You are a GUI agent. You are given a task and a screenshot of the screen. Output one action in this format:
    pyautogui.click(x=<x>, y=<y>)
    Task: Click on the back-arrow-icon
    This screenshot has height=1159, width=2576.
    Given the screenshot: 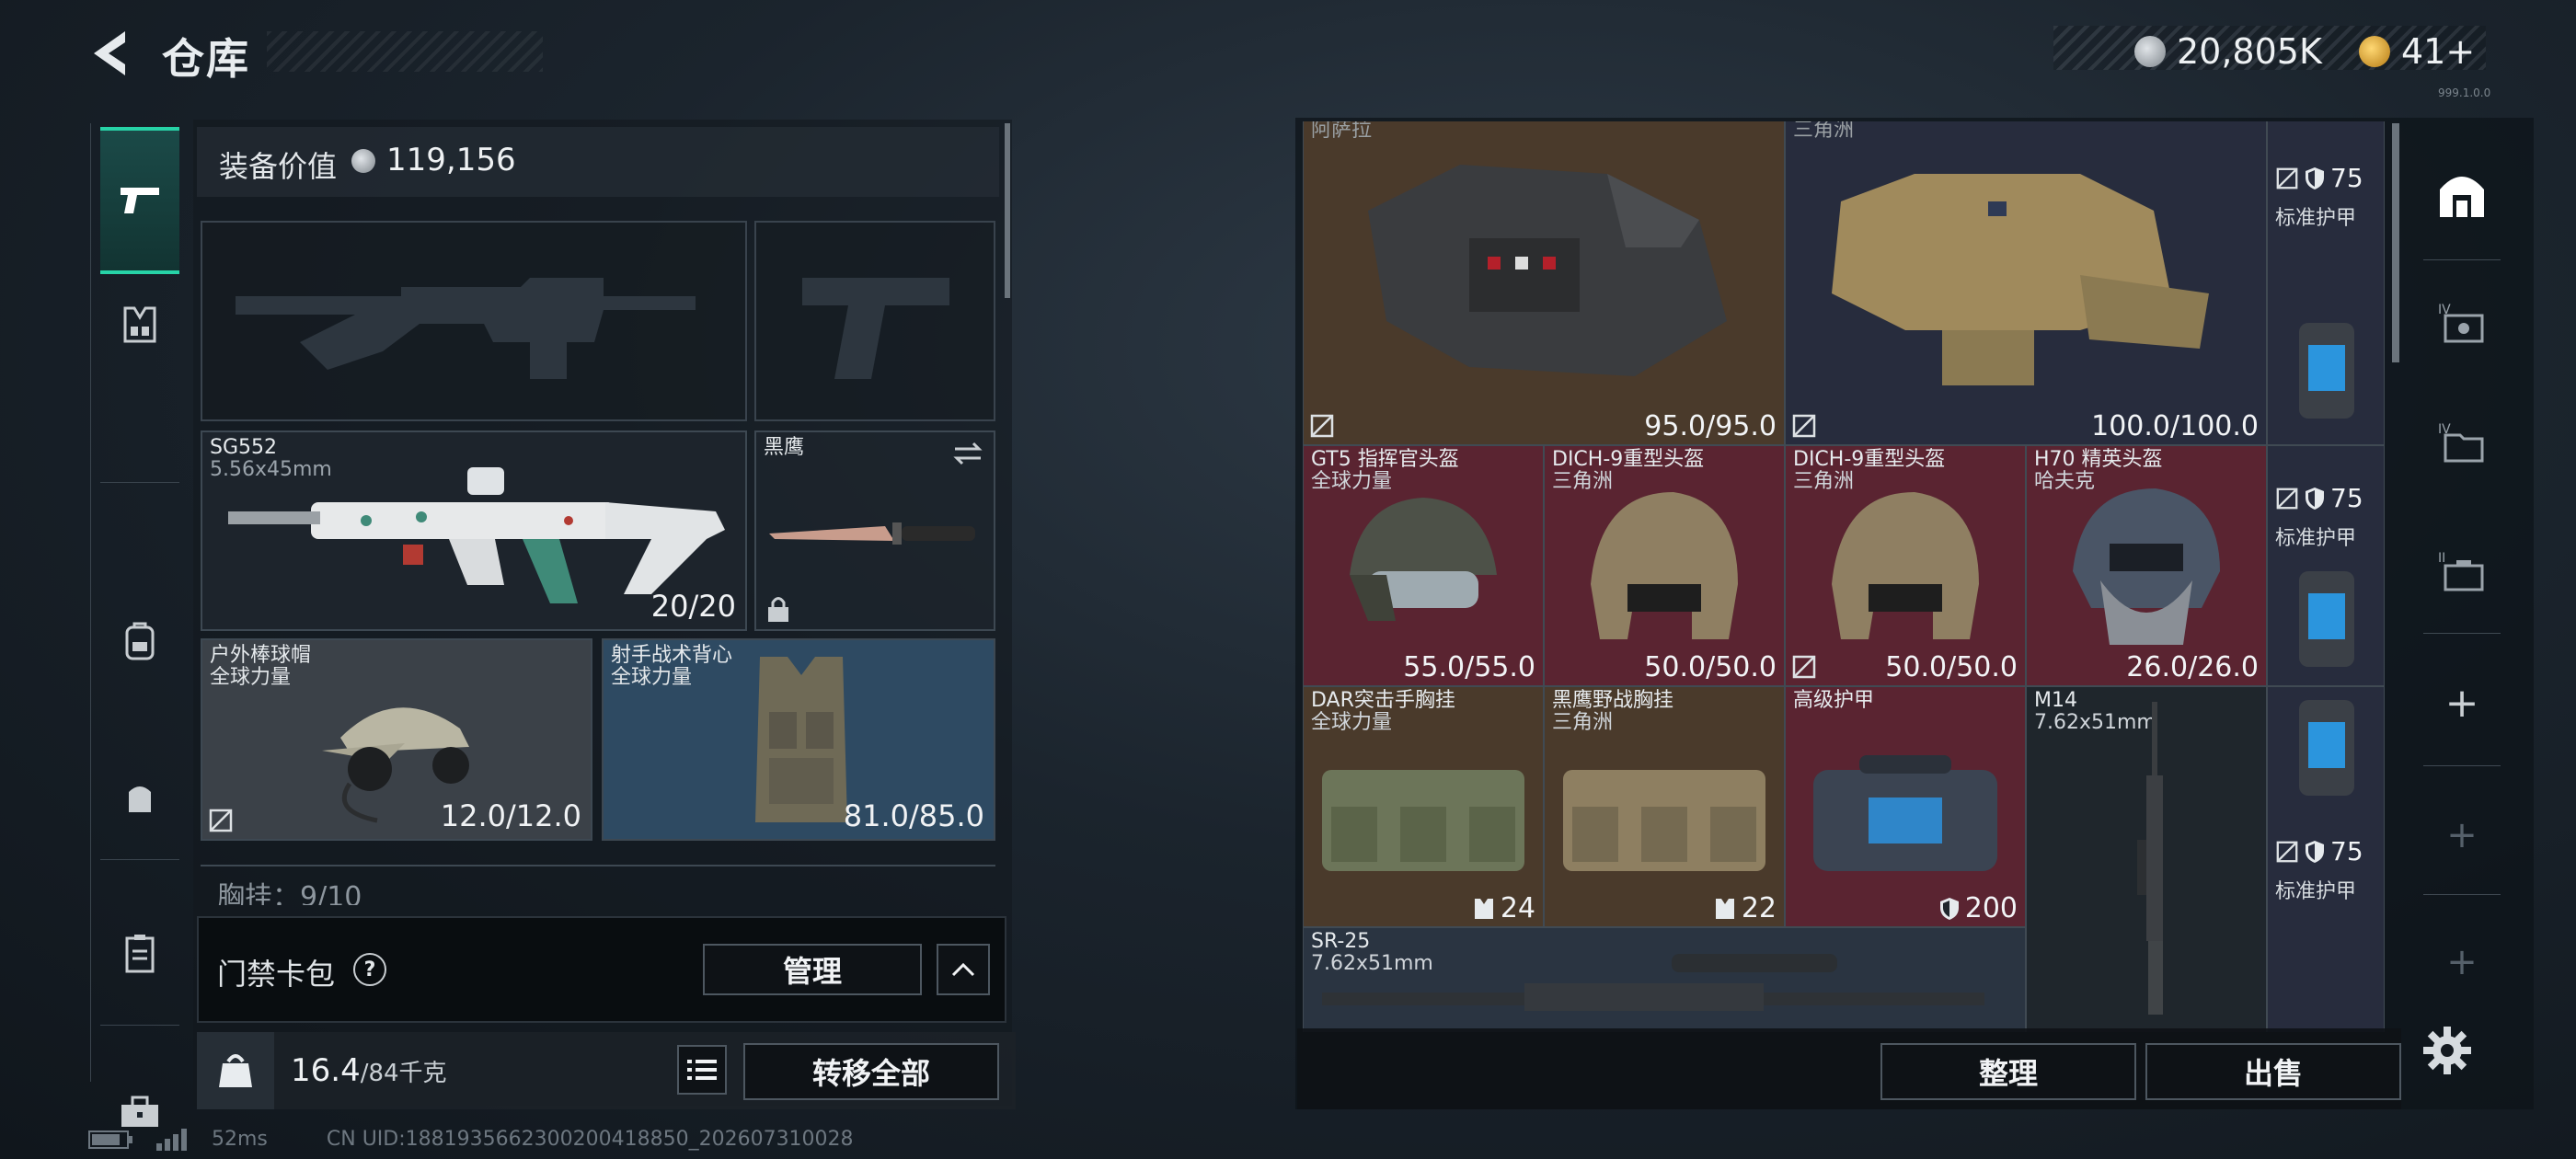 What is the action you would take?
    pyautogui.click(x=111, y=53)
    